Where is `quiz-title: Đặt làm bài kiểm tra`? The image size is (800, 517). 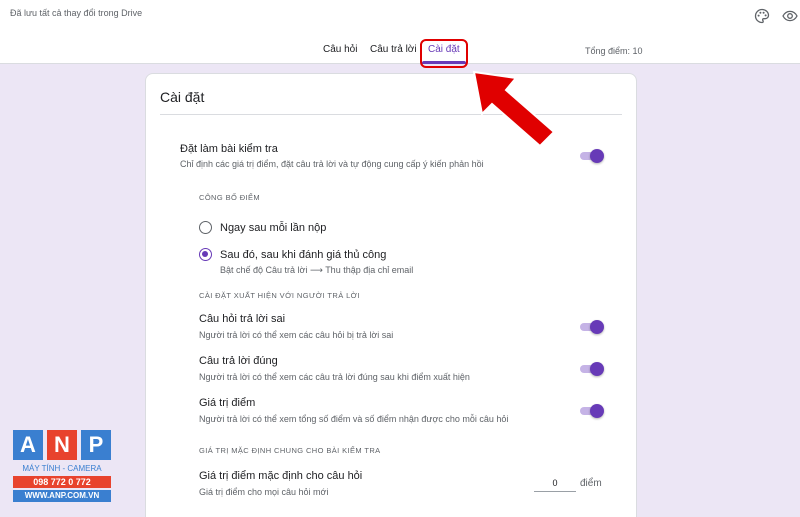
quiz-title: Đặt làm bài kiểm tra is located at coordinates (229, 149).